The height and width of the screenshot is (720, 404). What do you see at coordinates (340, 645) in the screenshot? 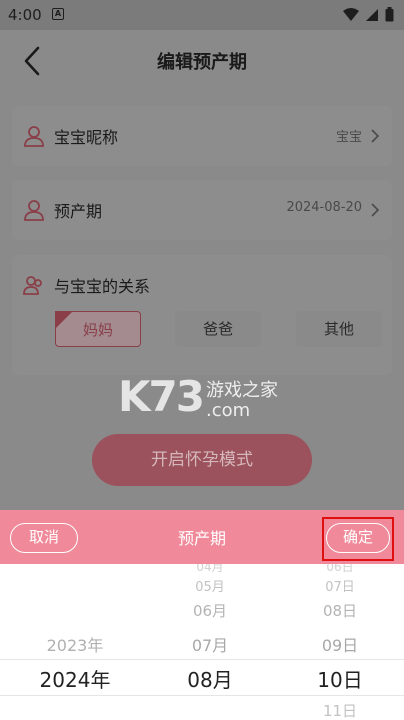
I see `day-item: 09日` at bounding box center [340, 645].